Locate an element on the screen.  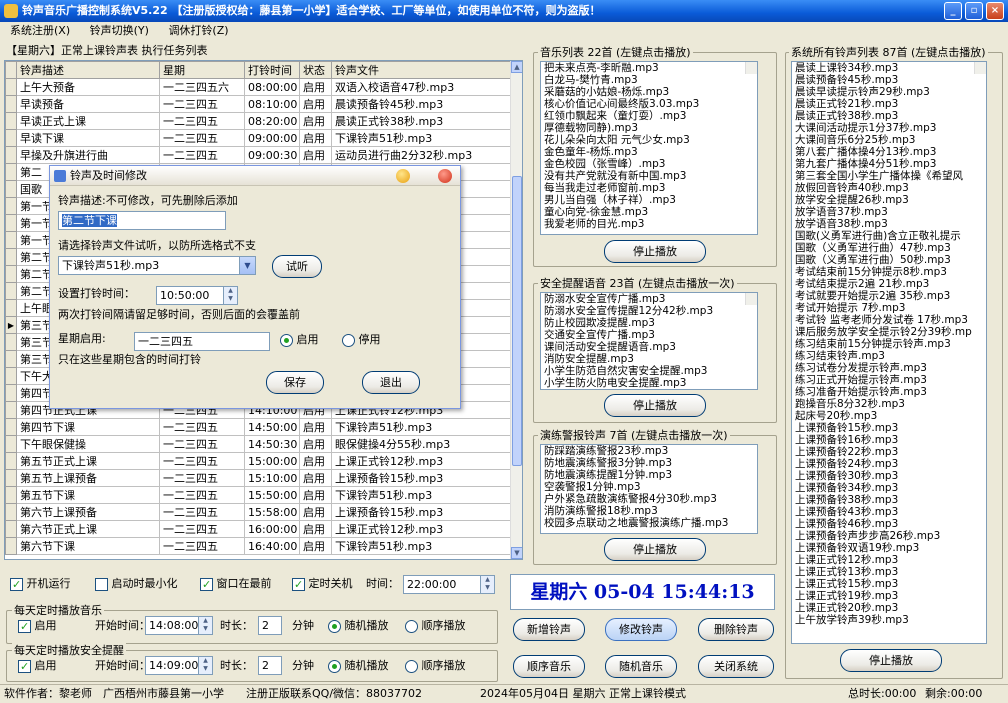
list-item: 上课预备铃15秒.mp3 is located at coordinates (889, 428).